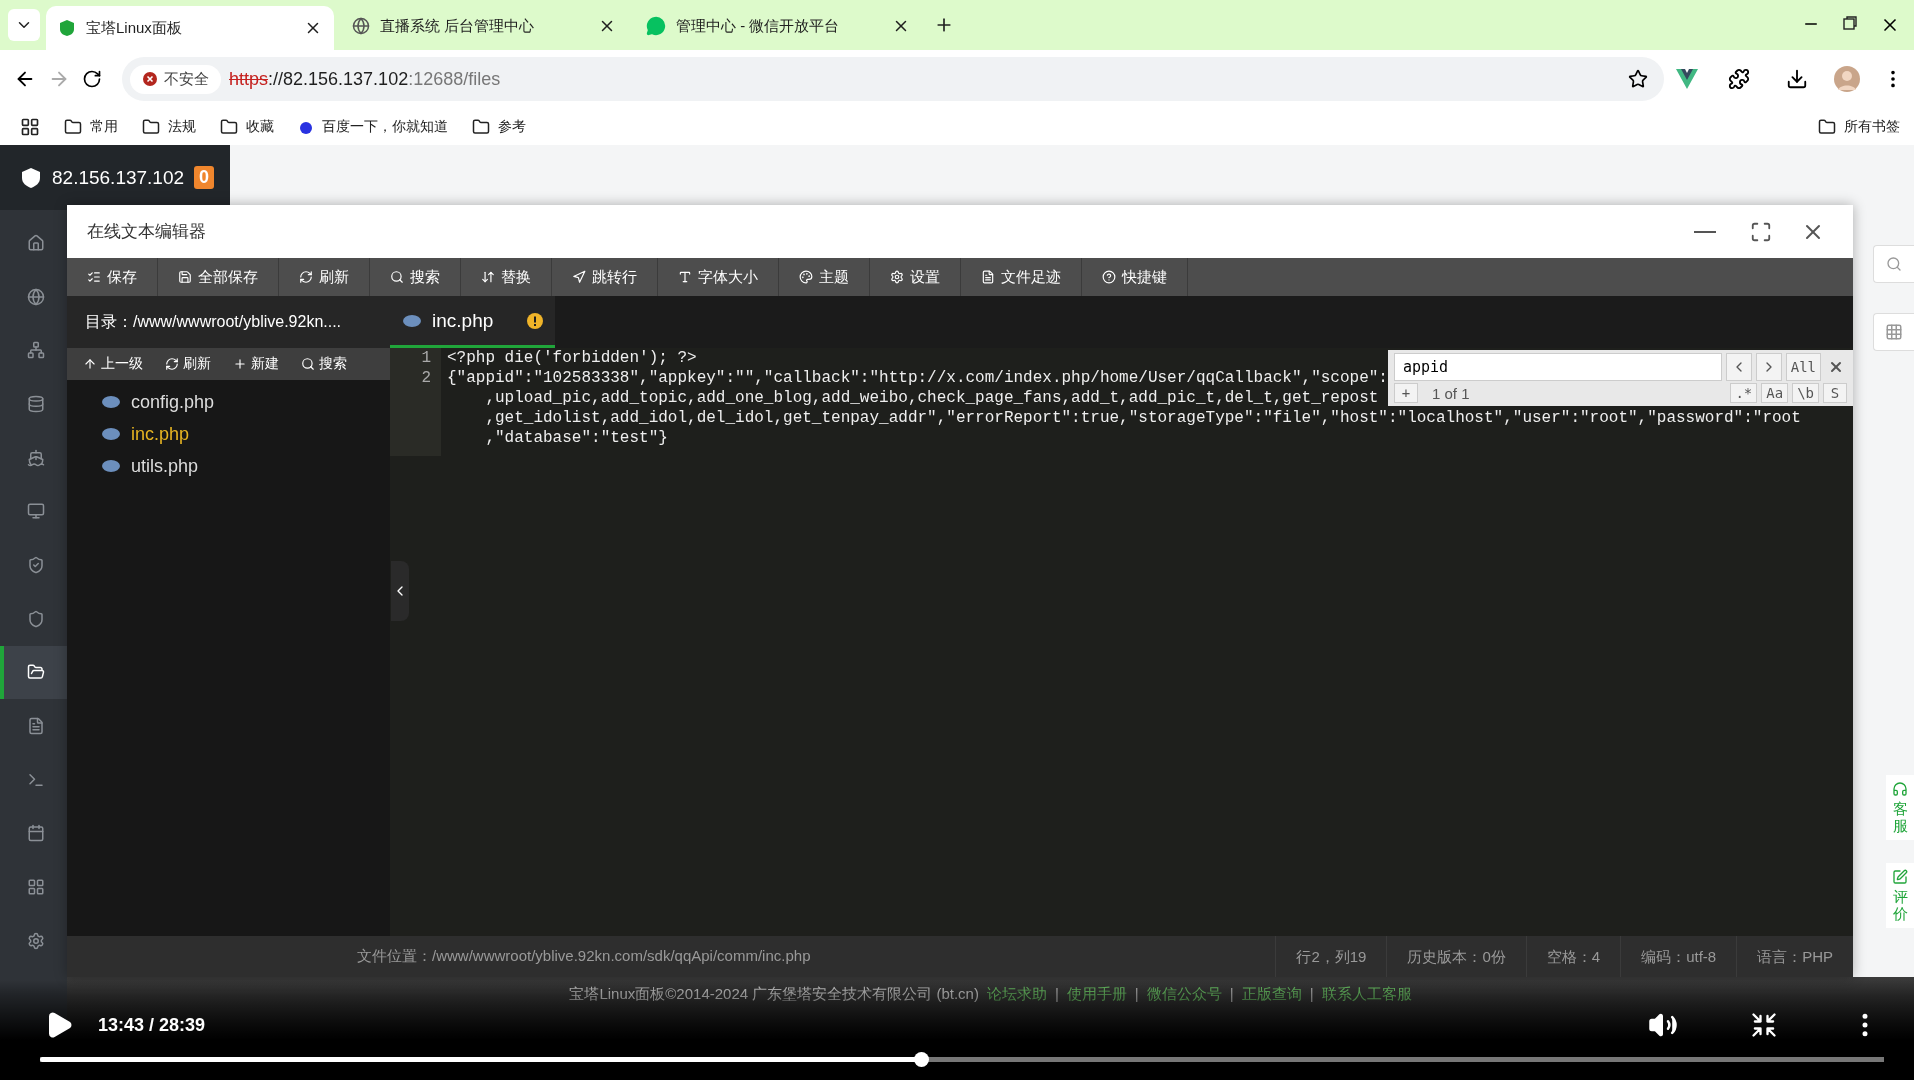 This screenshot has width=1914, height=1080. Describe the element at coordinates (165, 466) in the screenshot. I see `file-name: utils.php` at that location.